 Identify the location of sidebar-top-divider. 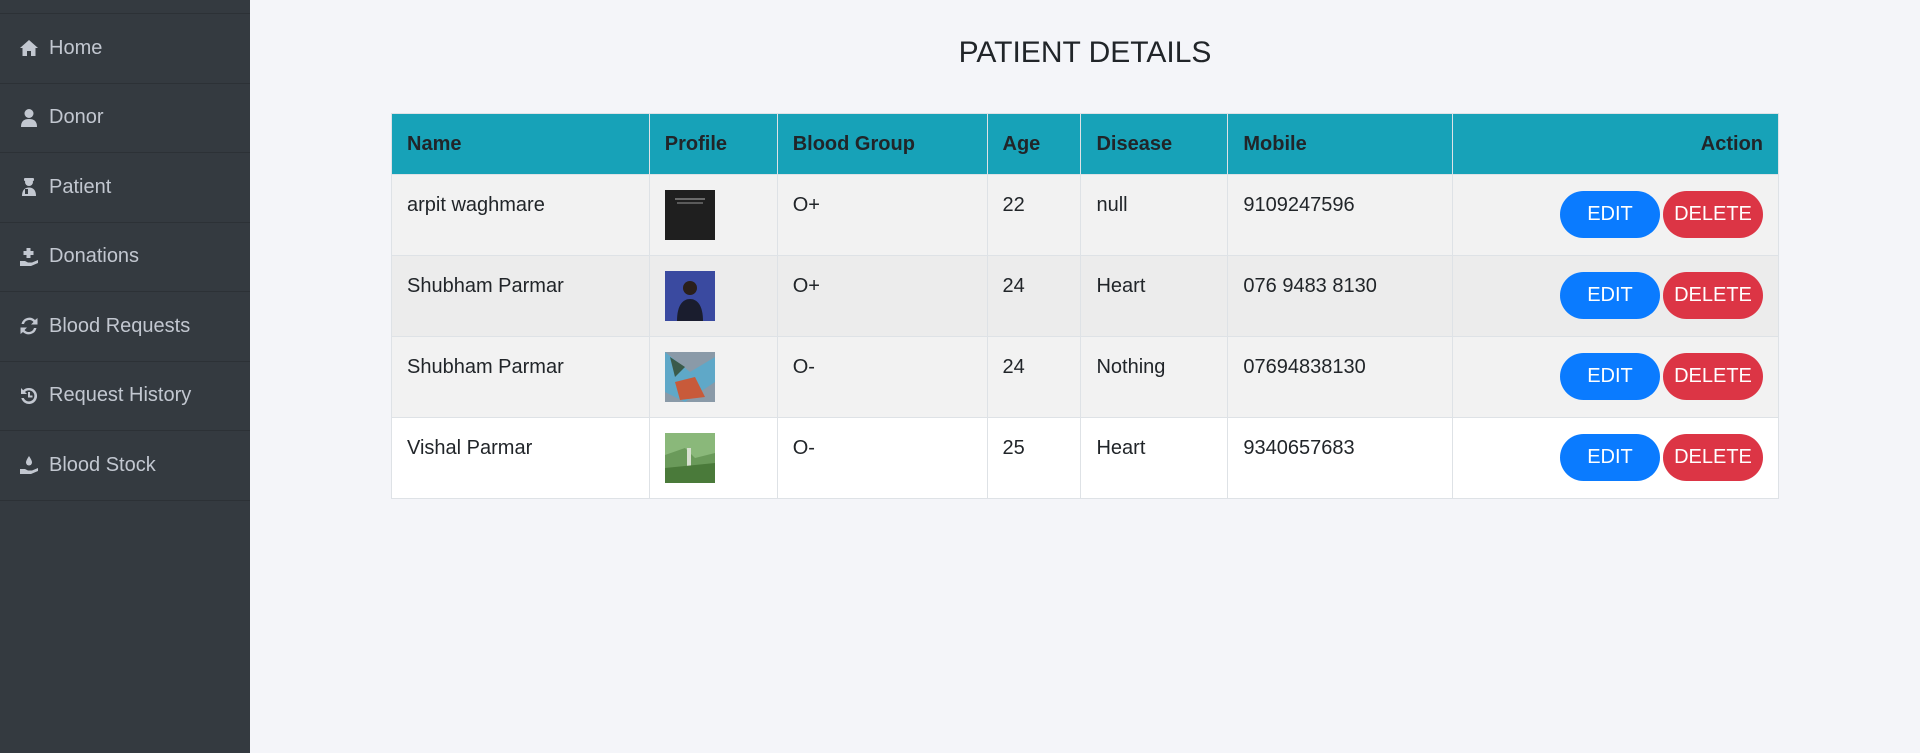
(125, 7).